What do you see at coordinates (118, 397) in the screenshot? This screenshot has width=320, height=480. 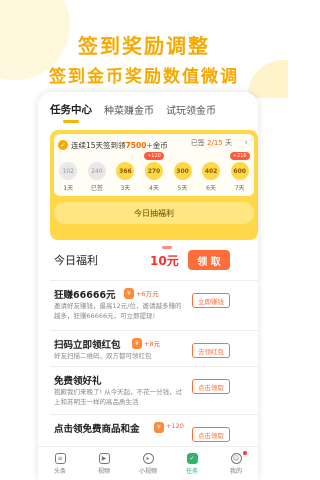 I see `task-desc: 抱歉我们来晚了! 从今天起，不花一分钱，过上和苏明玉一样的高品质生活` at bounding box center [118, 397].